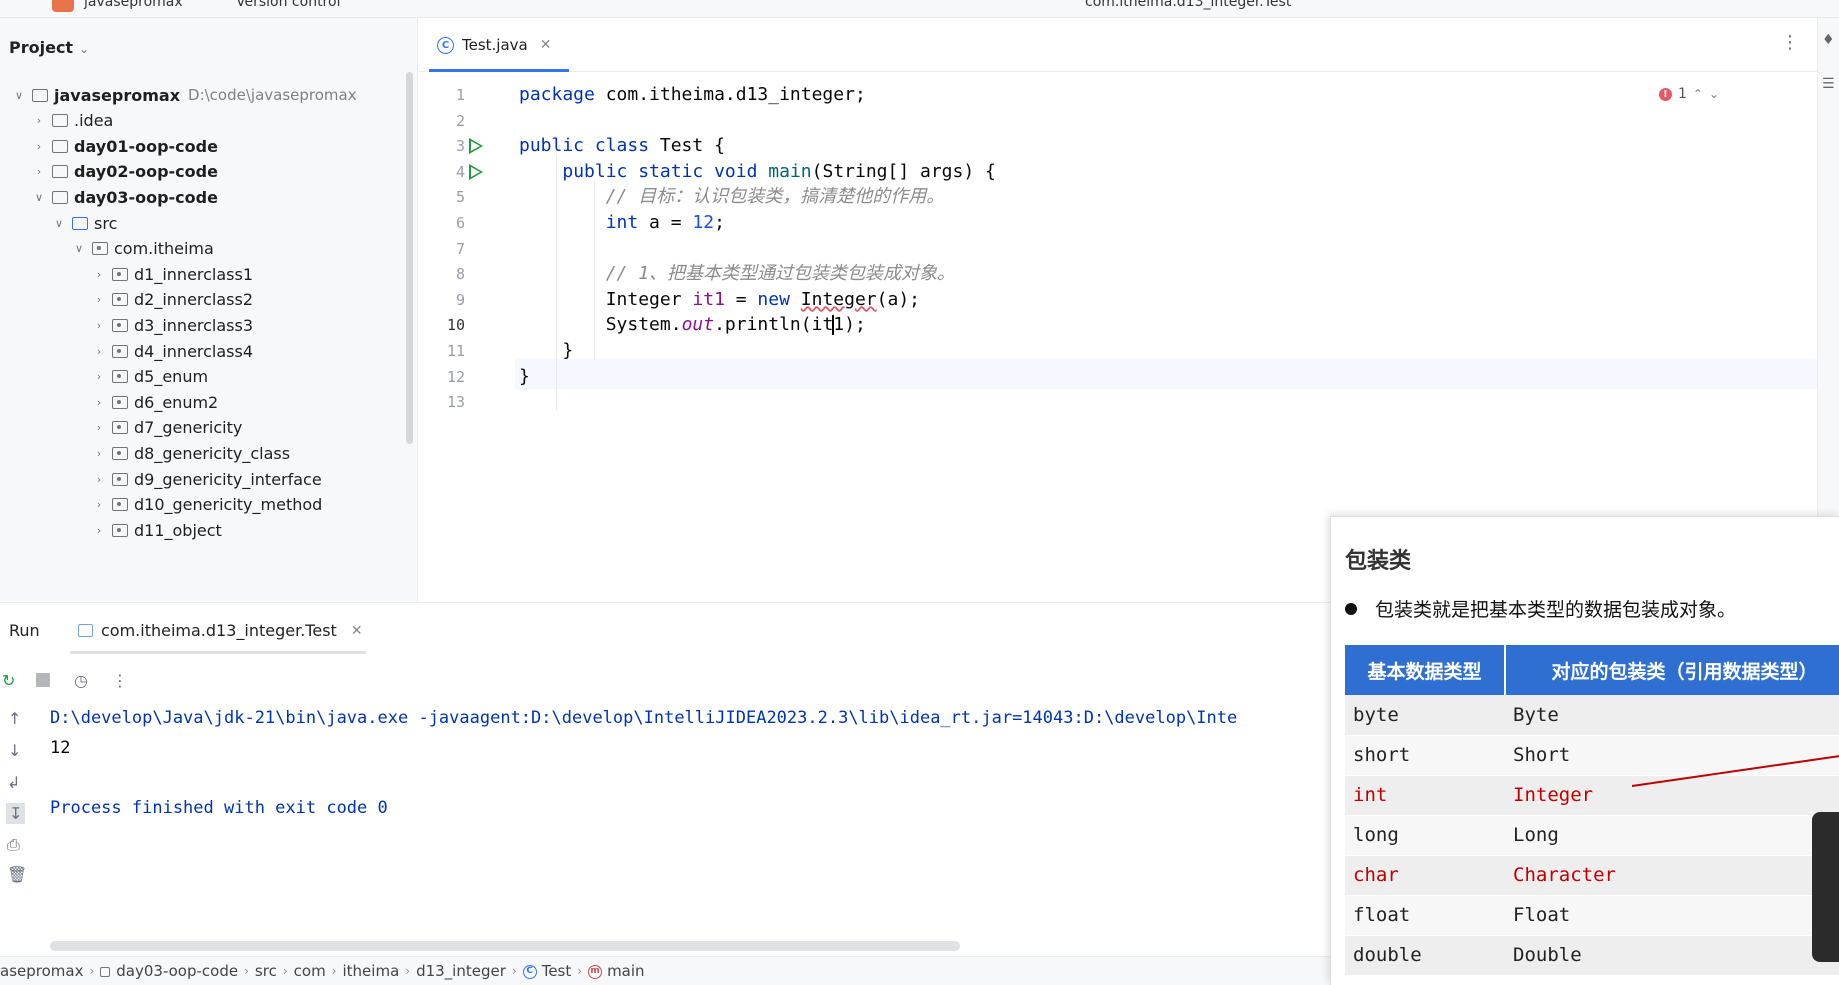  I want to click on tree-item: › d11_object, so click(157, 530).